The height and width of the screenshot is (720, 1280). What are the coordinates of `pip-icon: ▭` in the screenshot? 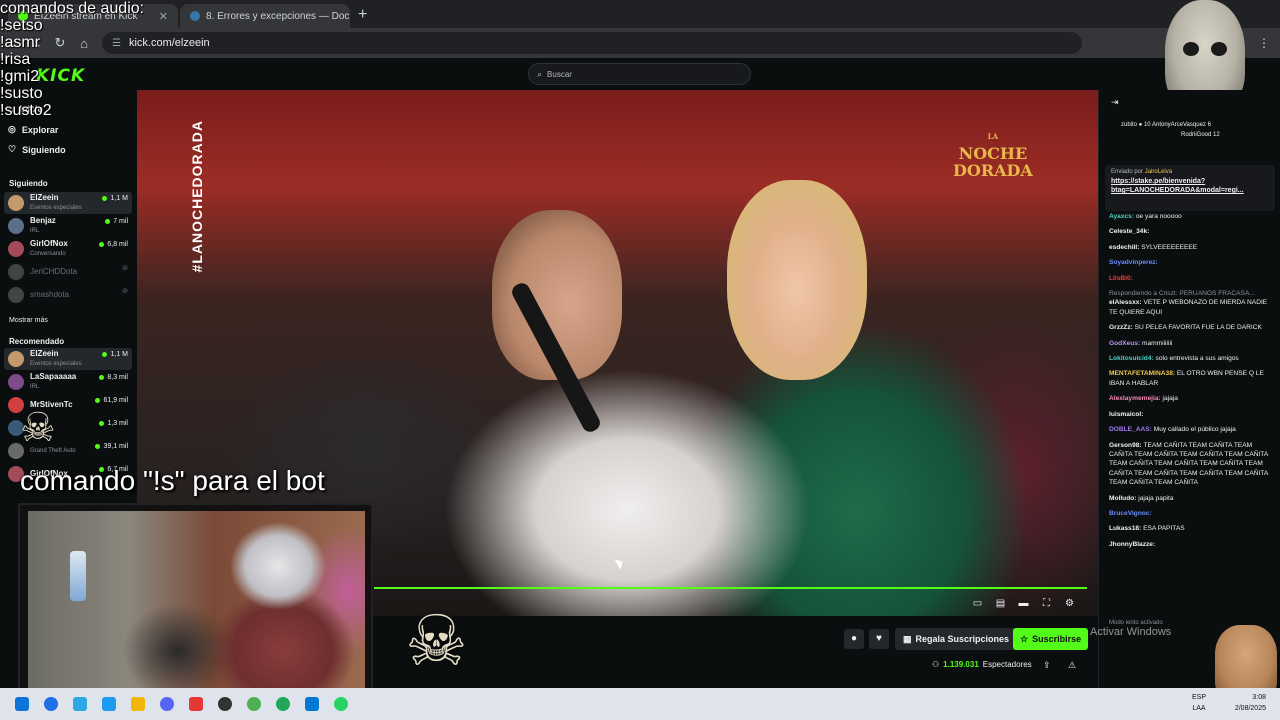 It's located at (977, 603).